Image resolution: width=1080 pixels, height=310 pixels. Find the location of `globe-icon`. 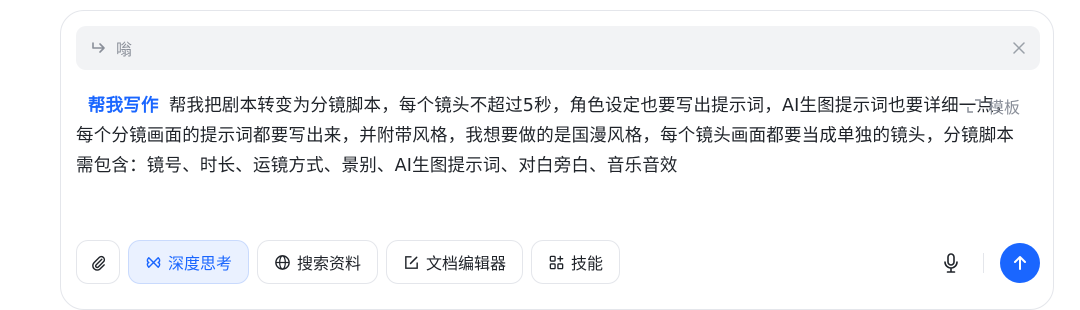

globe-icon is located at coordinates (282, 262).